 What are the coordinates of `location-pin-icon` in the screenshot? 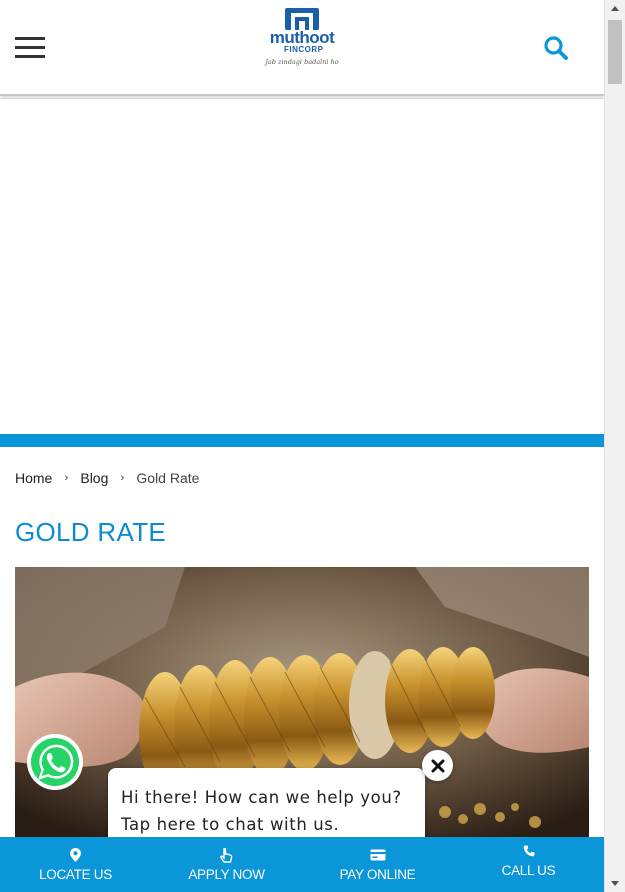 It's located at (75, 855).